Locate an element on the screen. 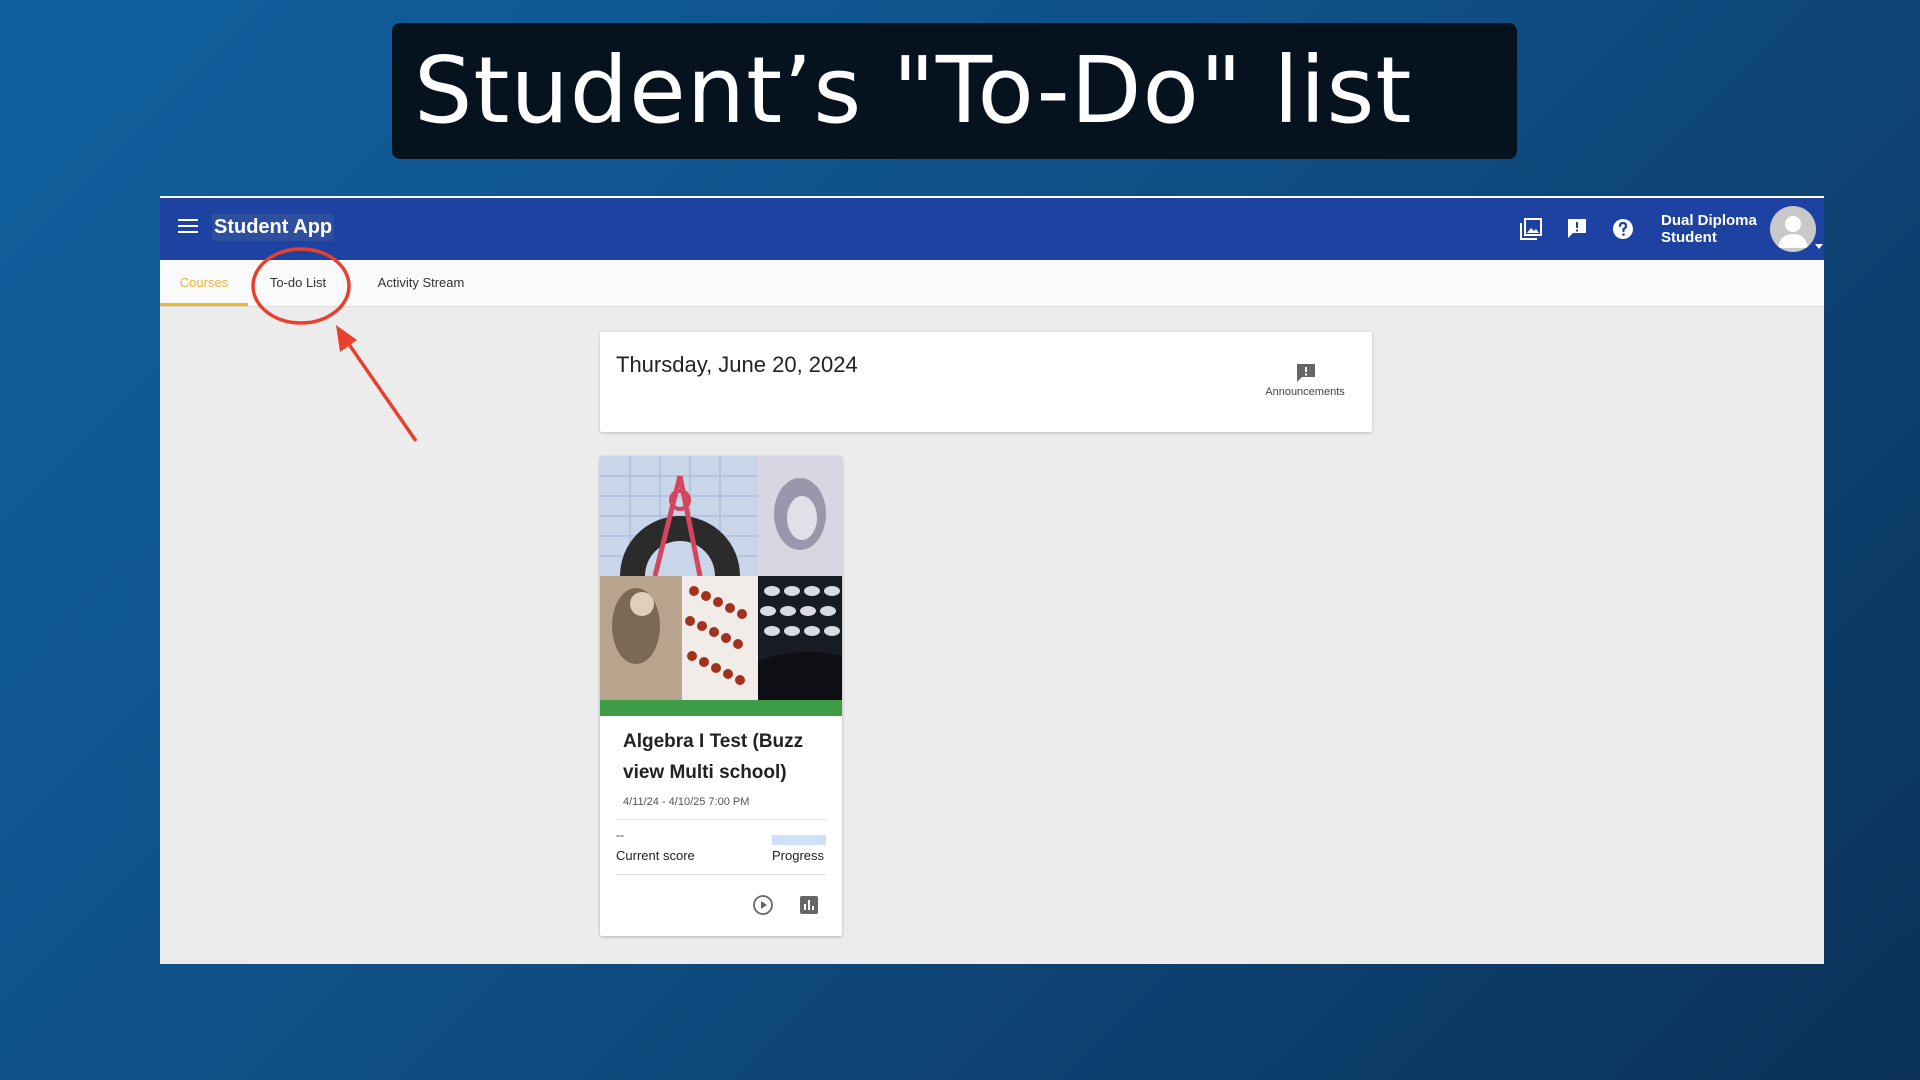 This screenshot has width=1920, height=1080. arrow-head is located at coordinates (346, 338).